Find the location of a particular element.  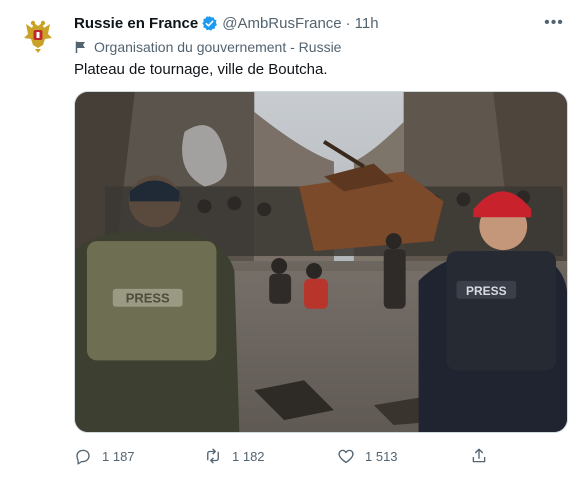

government-label-text: Organisation du gouvernement - Russie is located at coordinates (218, 47).